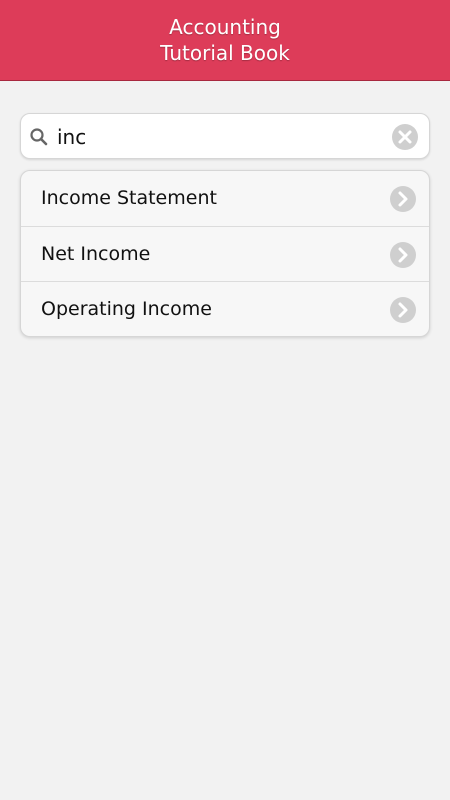  What do you see at coordinates (129, 198) in the screenshot?
I see `result-label: Income Statement` at bounding box center [129, 198].